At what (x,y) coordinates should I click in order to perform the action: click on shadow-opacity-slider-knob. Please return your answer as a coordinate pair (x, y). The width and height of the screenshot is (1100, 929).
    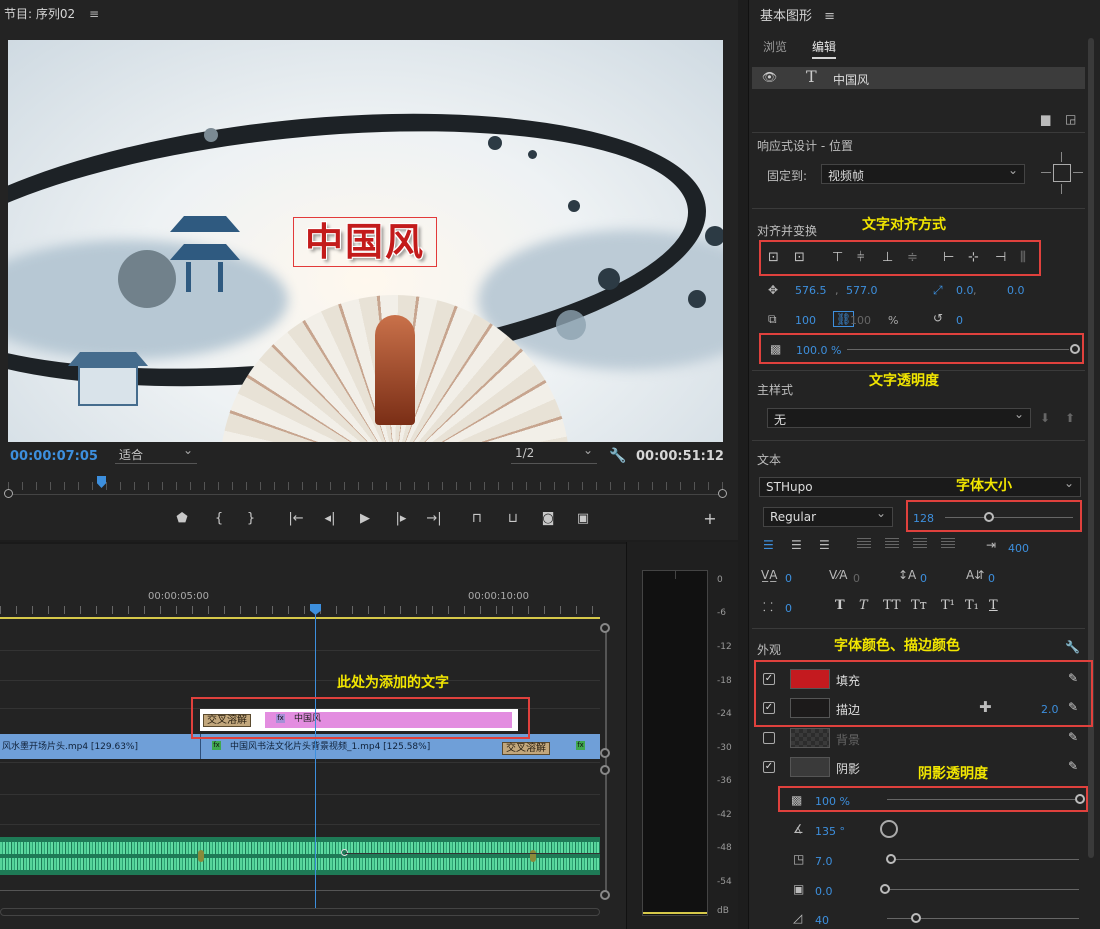
    Looking at the image, I should click on (1080, 799).